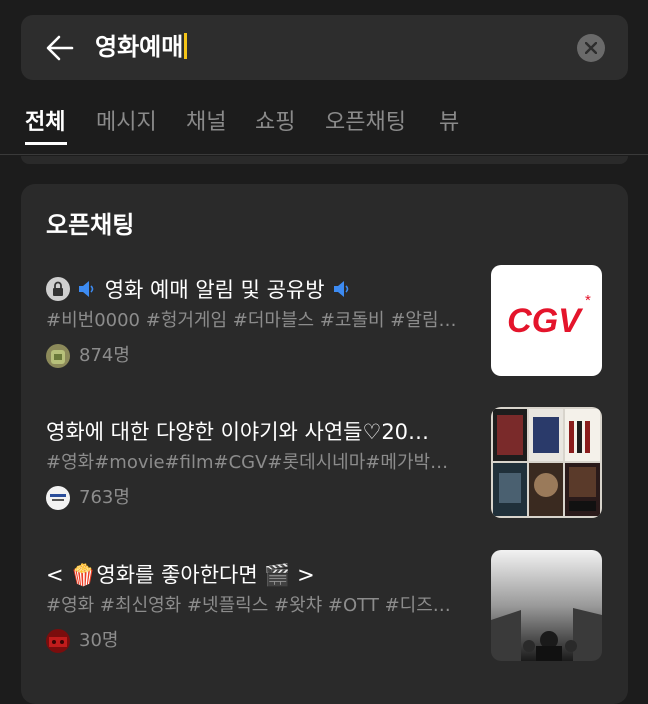 This screenshot has height=704, width=648. I want to click on clear-search-button, so click(591, 48).